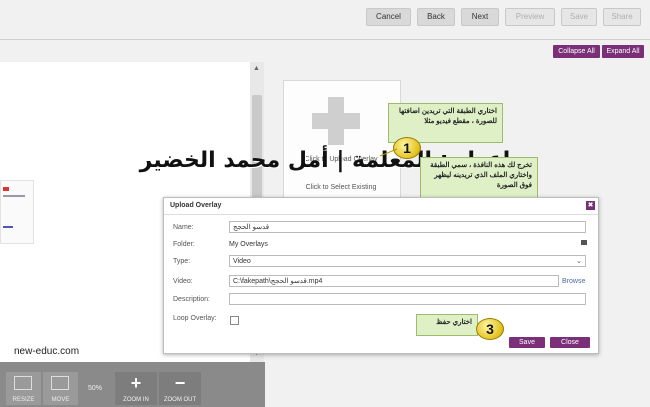  Describe the element at coordinates (95, 388) in the screenshot. I see `zoom-level: 50%` at that location.